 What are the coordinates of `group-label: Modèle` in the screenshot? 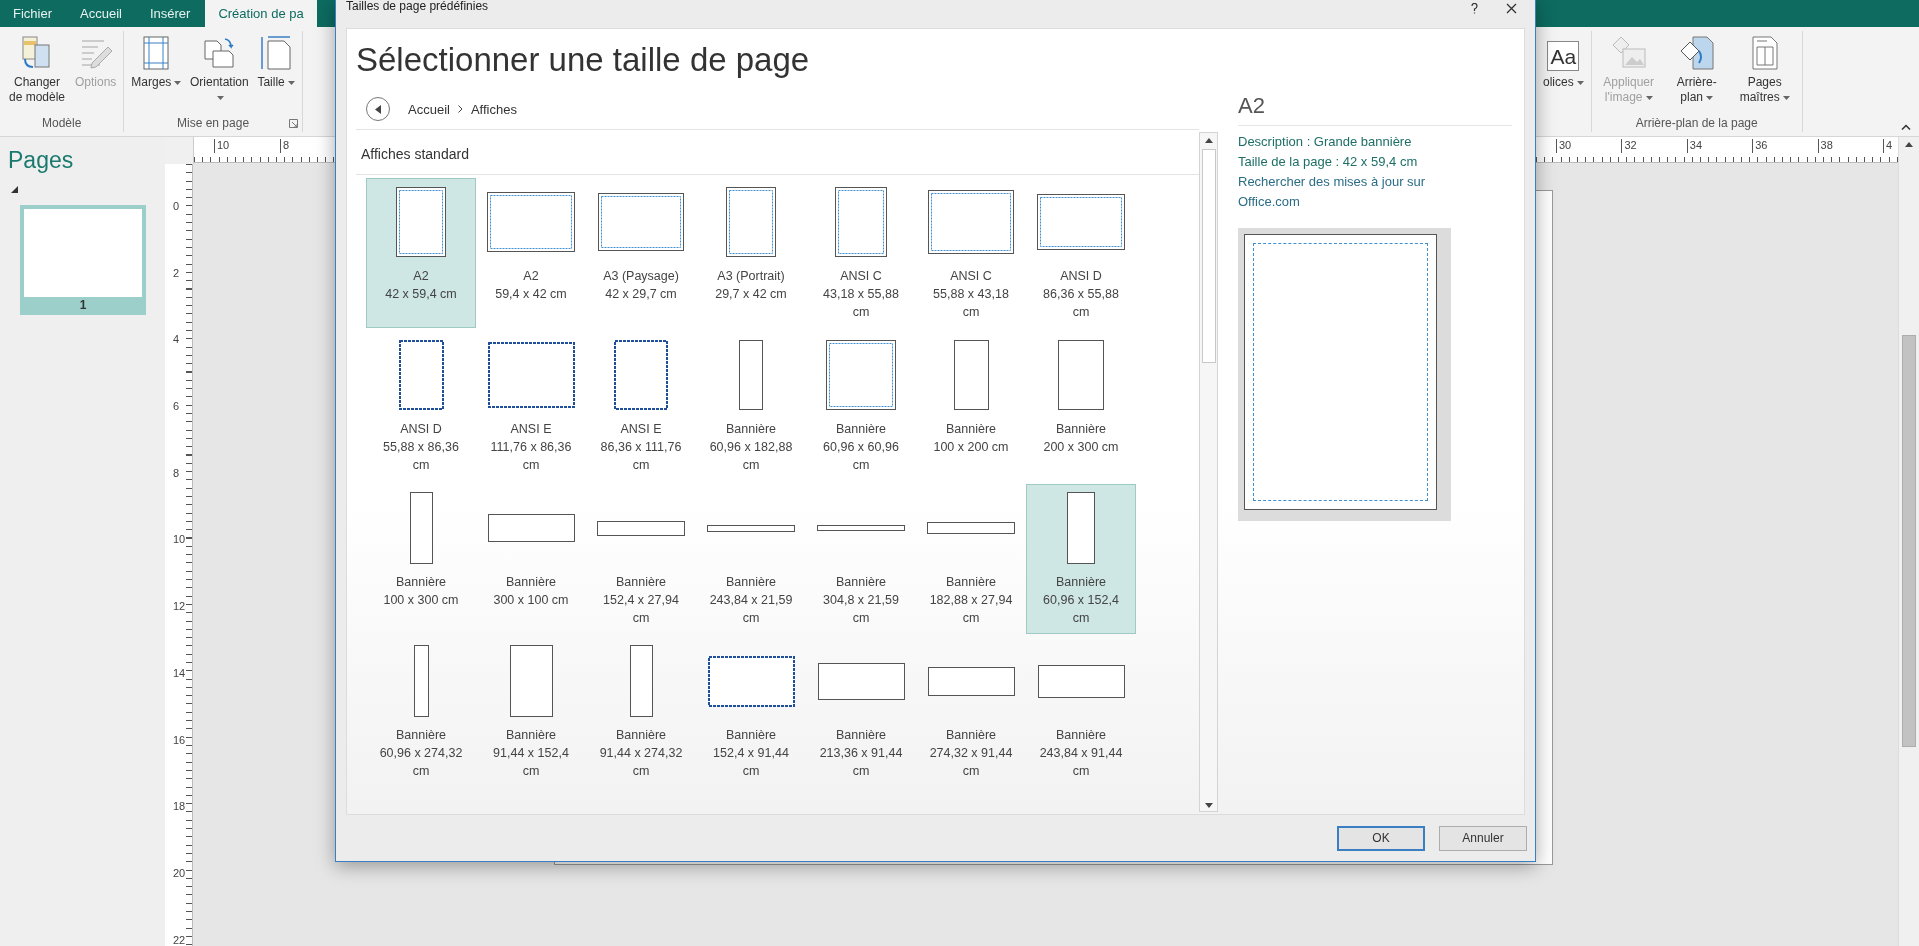 It's located at (62, 123).